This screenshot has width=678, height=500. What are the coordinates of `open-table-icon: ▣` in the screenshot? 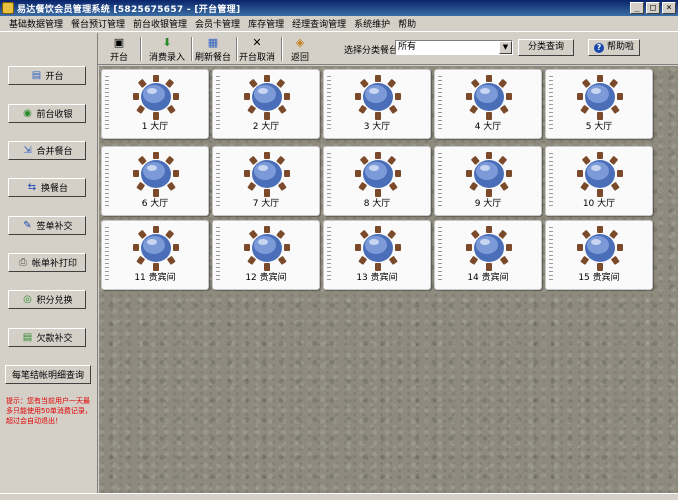 It's located at (119, 42).